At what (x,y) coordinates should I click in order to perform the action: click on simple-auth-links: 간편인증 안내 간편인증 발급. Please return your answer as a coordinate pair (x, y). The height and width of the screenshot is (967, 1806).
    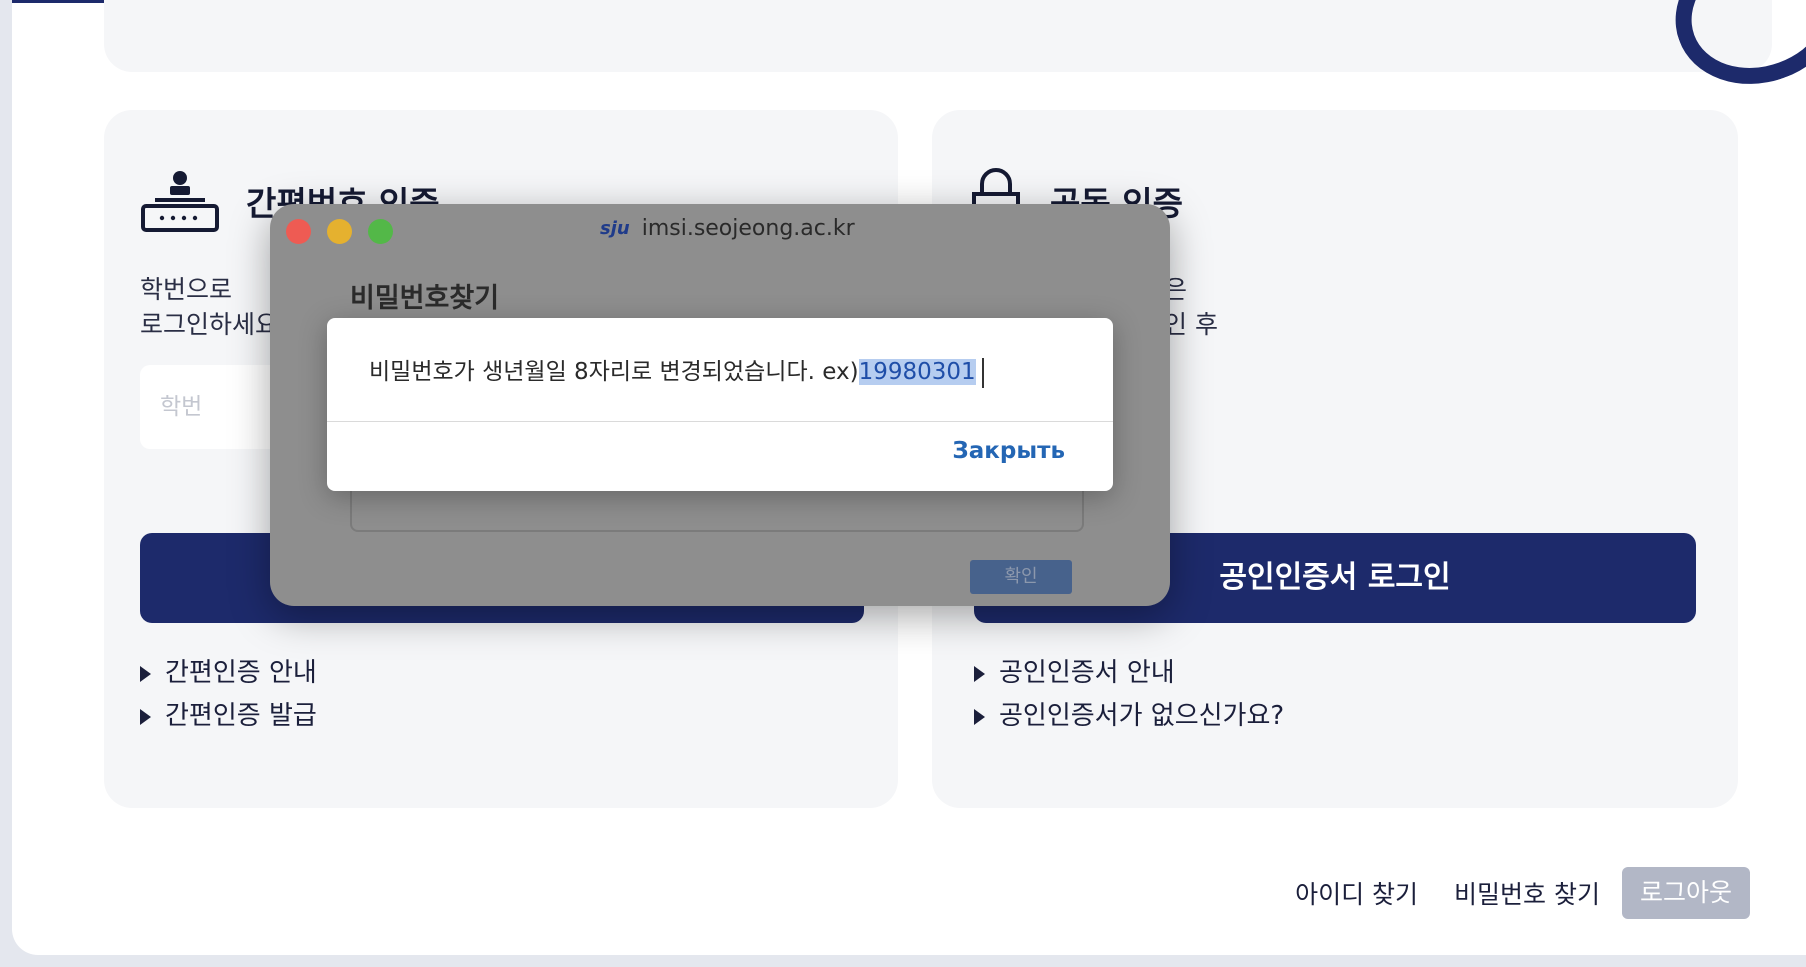
    Looking at the image, I should click on (228, 695).